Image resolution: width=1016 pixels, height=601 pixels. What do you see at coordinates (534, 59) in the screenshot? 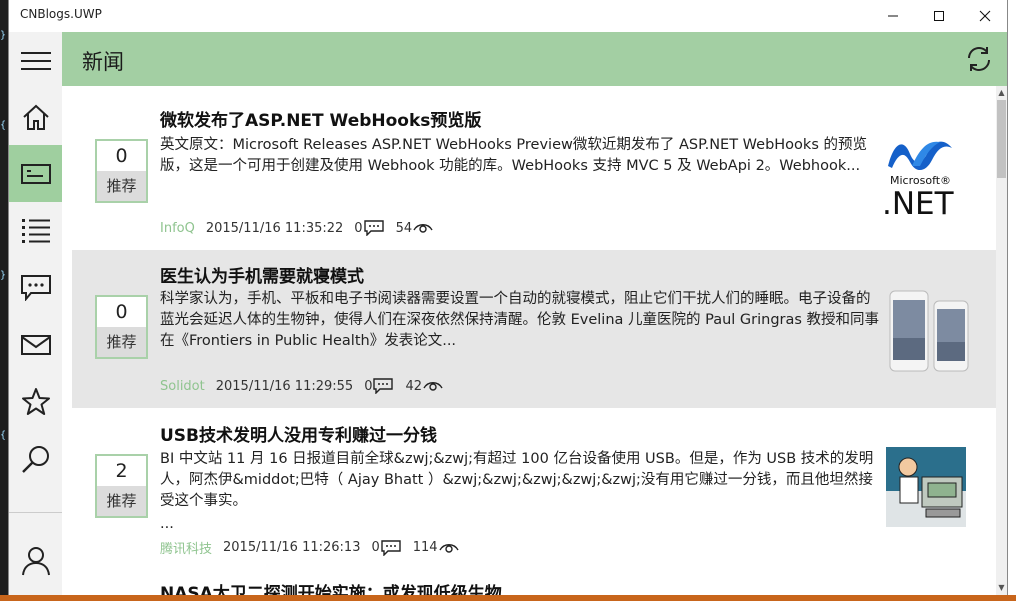
I see `page-header: 新闻` at bounding box center [534, 59].